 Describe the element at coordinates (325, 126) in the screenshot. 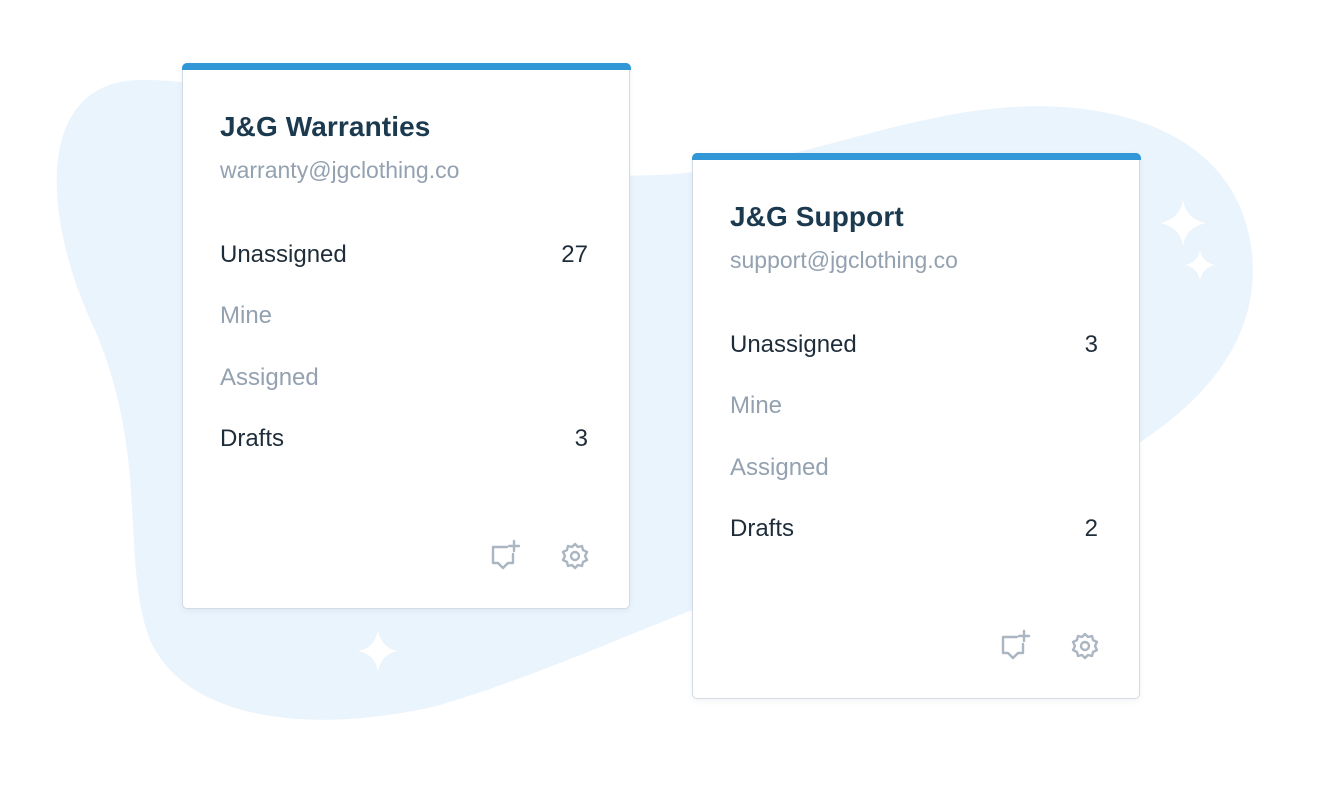

I see `inbox-title: J&G Warranties` at that location.